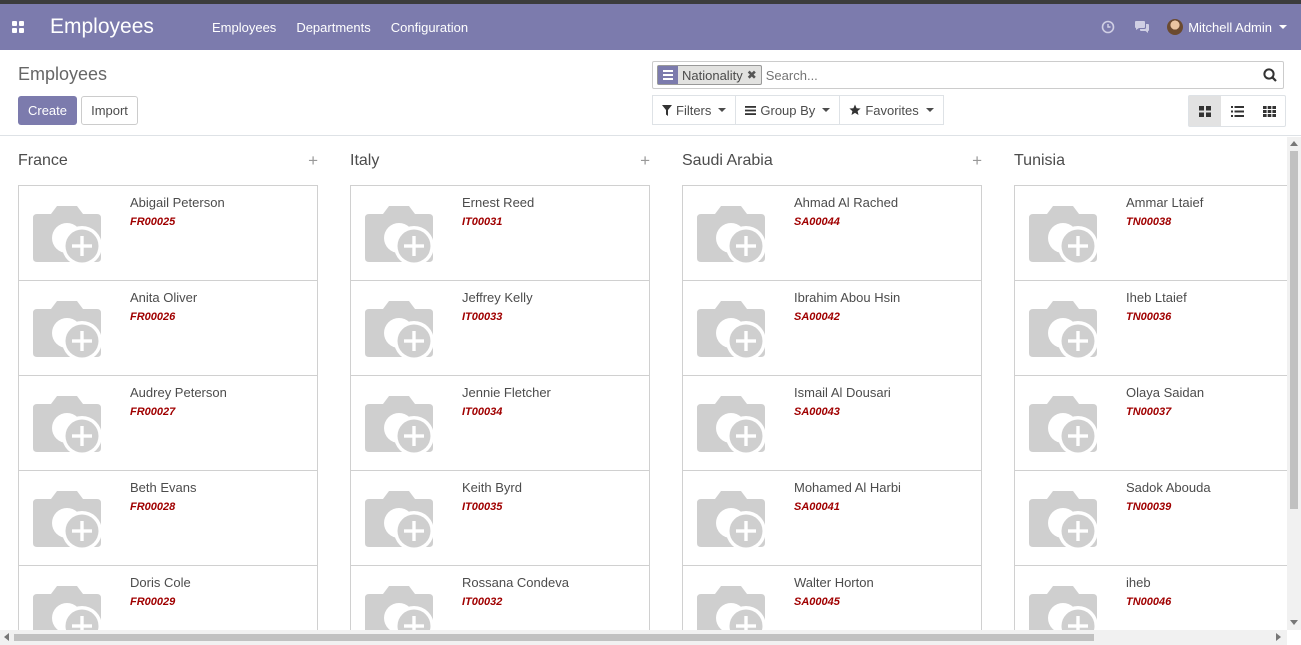 Image resolution: width=1301 pixels, height=645 pixels. I want to click on employee-name: Jeffrey Kelly, so click(497, 297).